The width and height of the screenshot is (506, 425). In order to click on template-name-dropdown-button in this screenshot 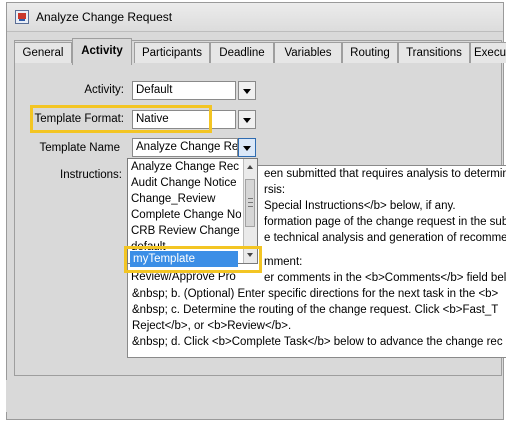, I will do `click(247, 147)`.